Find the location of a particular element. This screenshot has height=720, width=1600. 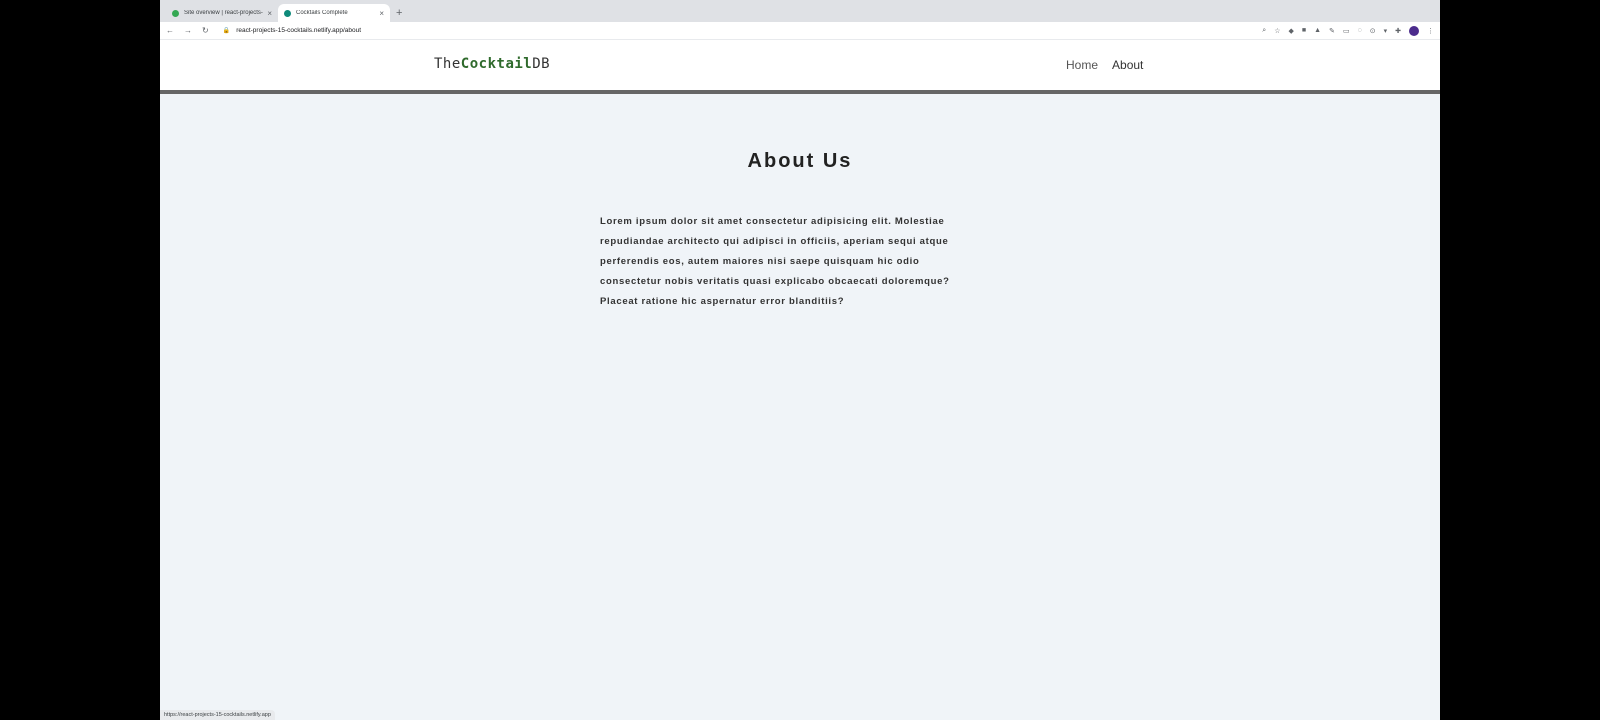

star-icon: ☆ is located at coordinates (1277, 31).